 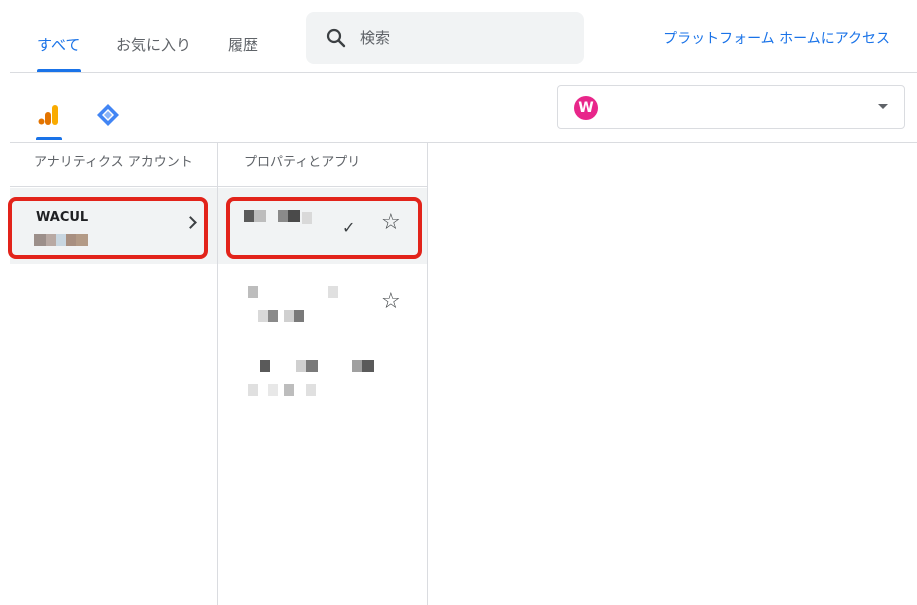 I want to click on highlight-account, so click(x=108, y=228).